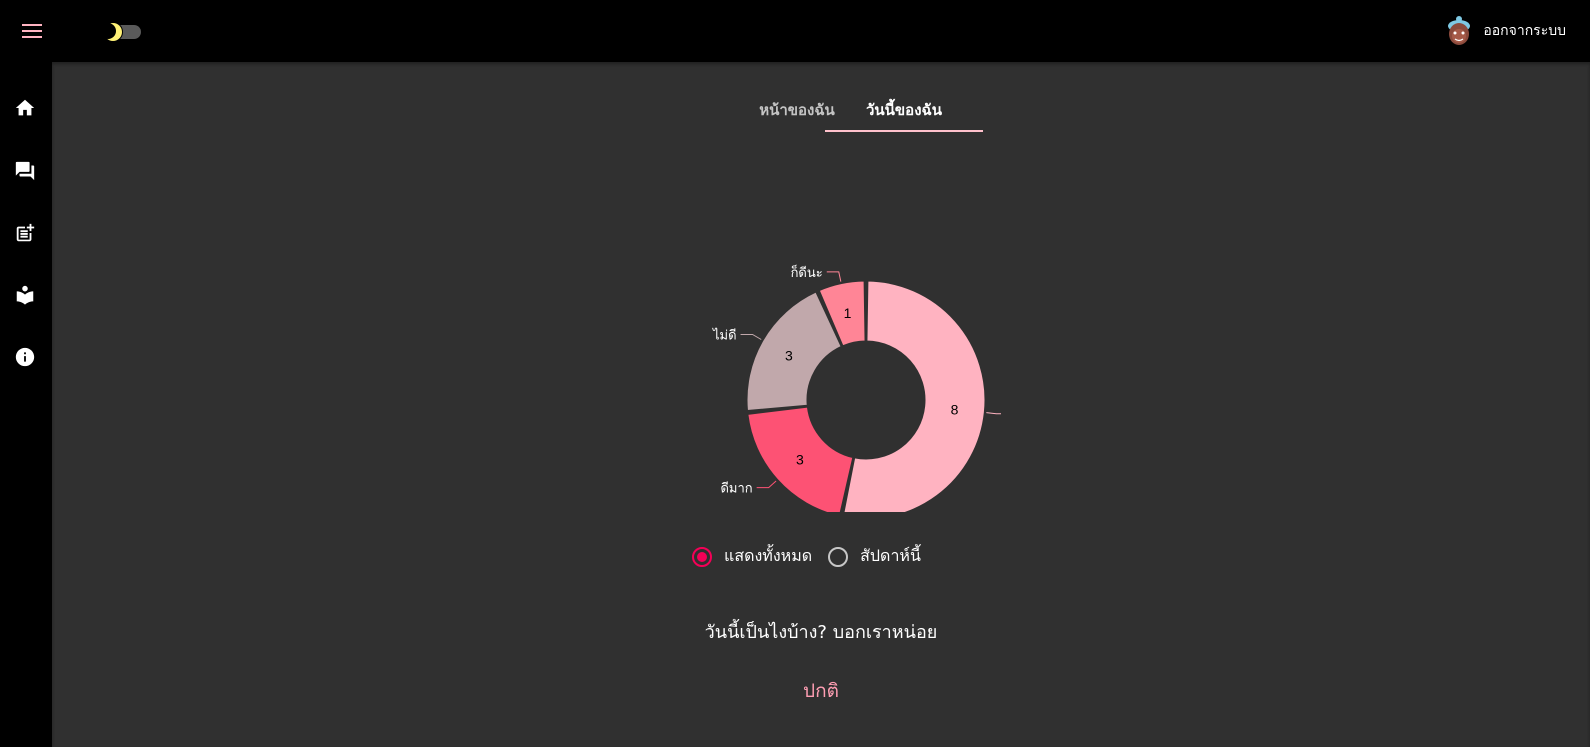 This screenshot has height=747, width=1590. Describe the element at coordinates (807, 271) in the screenshot. I see `slice-category-label: ก็ดีนะ` at that location.